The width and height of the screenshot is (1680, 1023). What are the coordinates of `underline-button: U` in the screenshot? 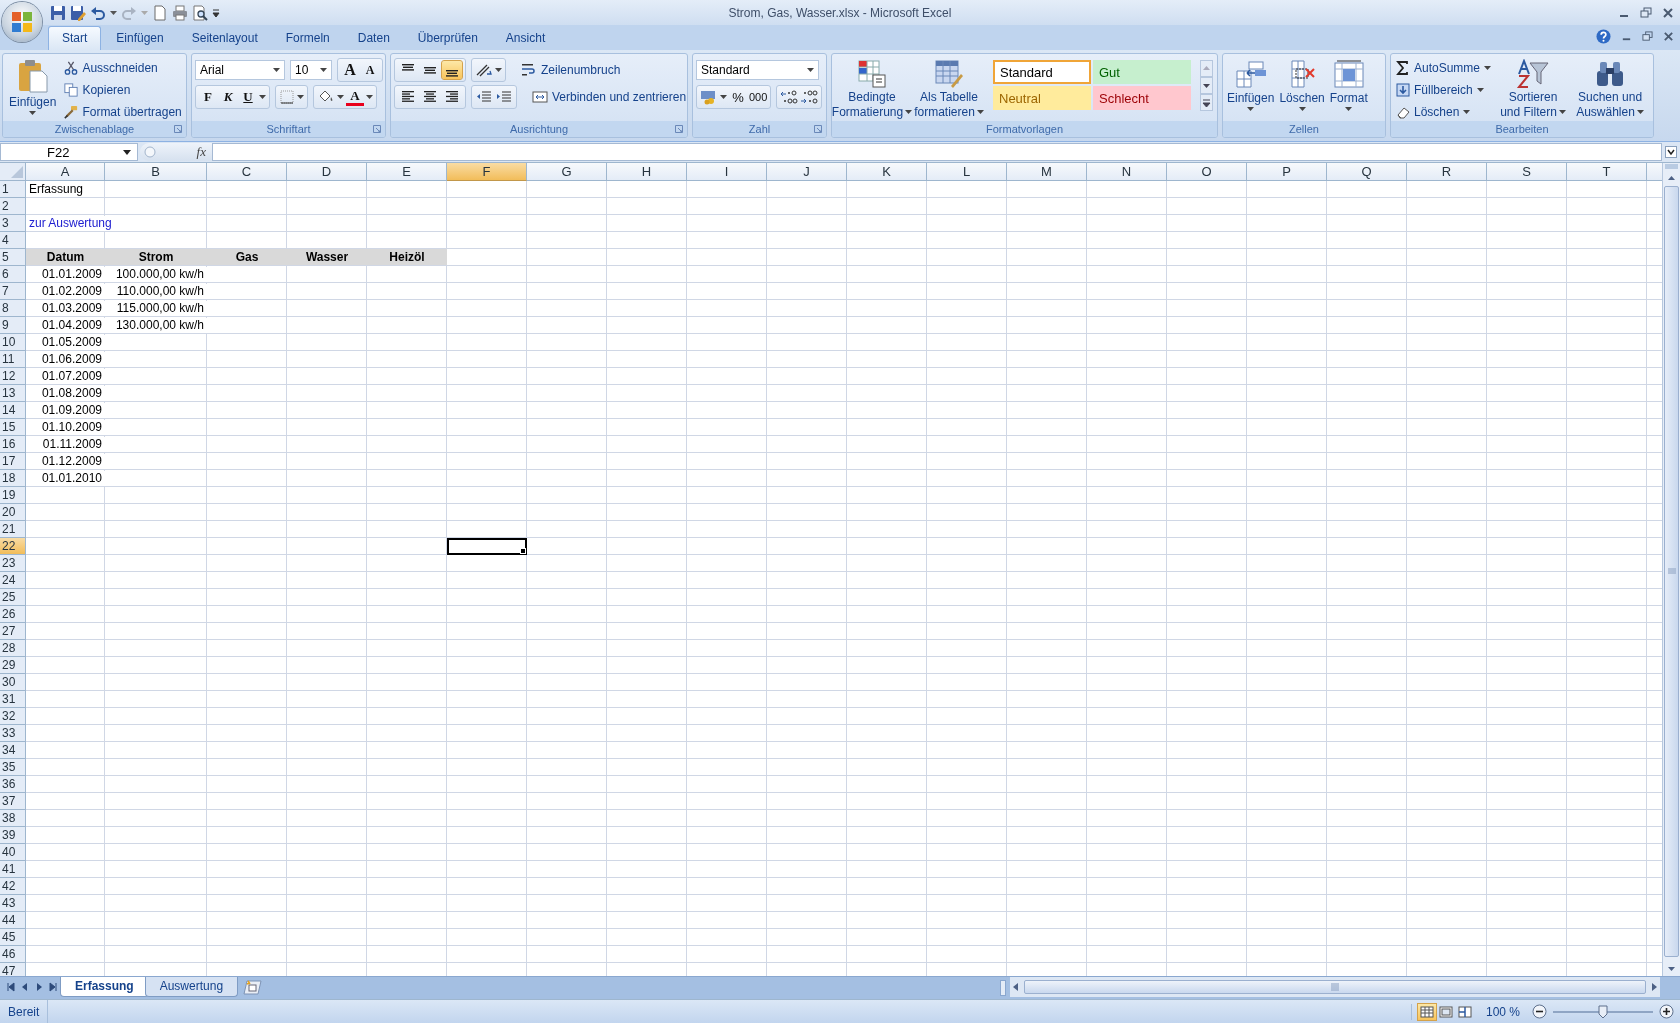 It's located at (248, 97).